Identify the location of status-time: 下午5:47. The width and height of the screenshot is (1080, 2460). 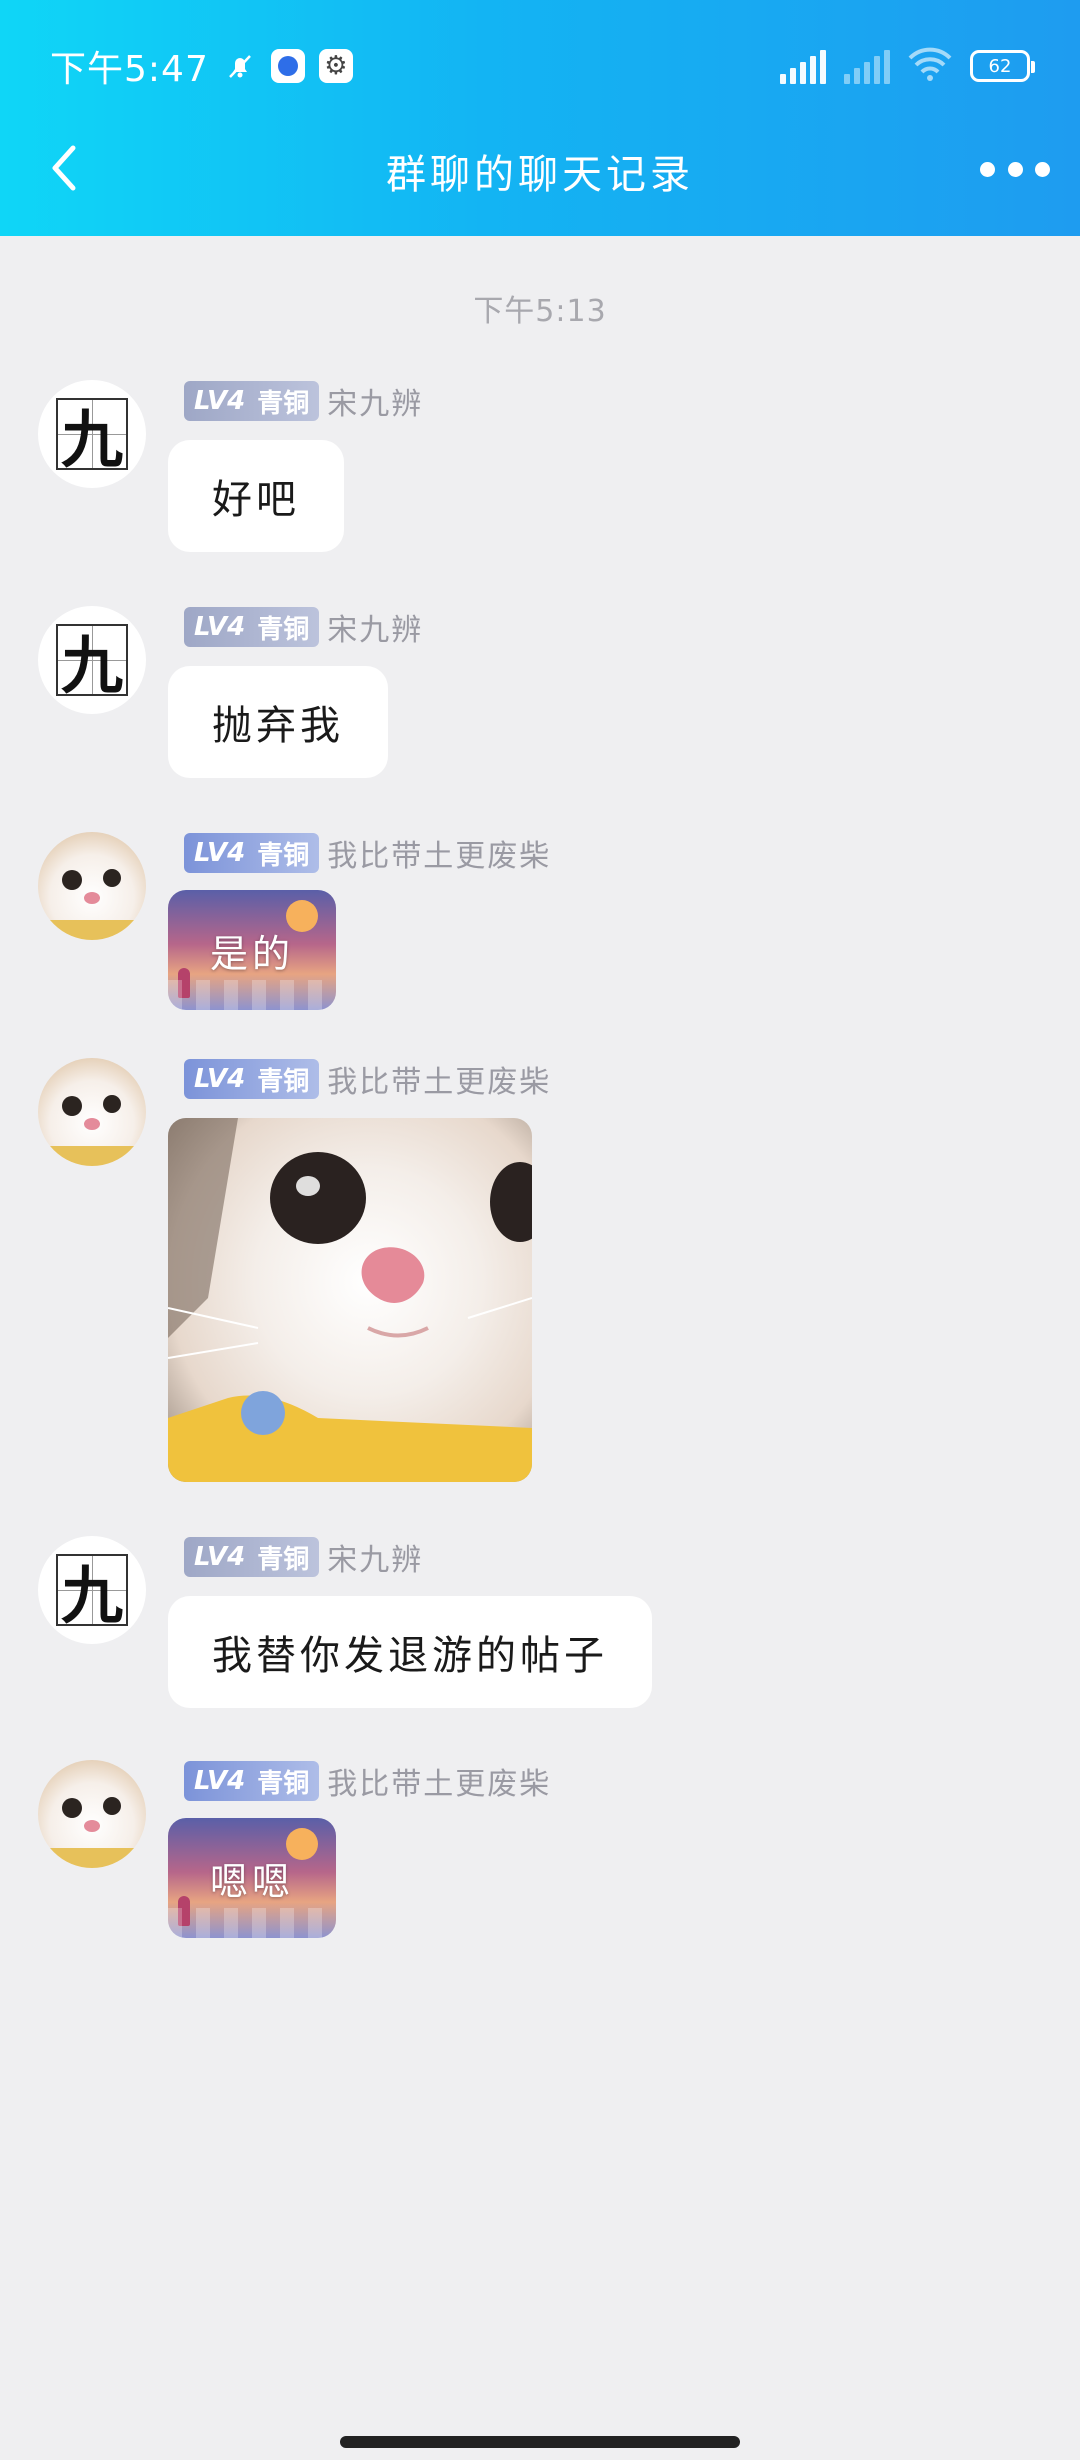
(129, 69).